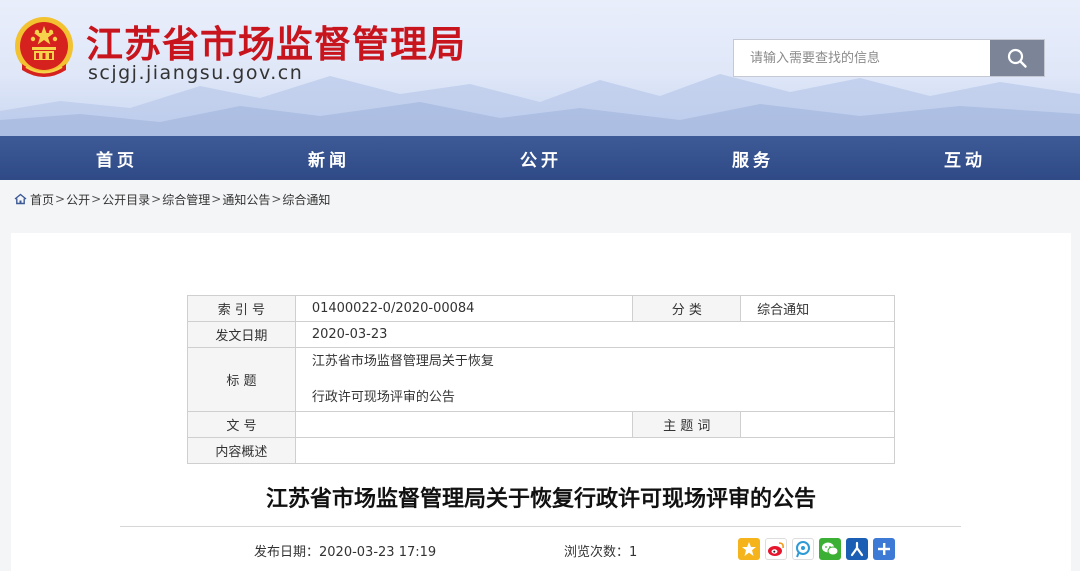 The width and height of the screenshot is (1080, 571). I want to click on title-label: 标 题, so click(241, 379).